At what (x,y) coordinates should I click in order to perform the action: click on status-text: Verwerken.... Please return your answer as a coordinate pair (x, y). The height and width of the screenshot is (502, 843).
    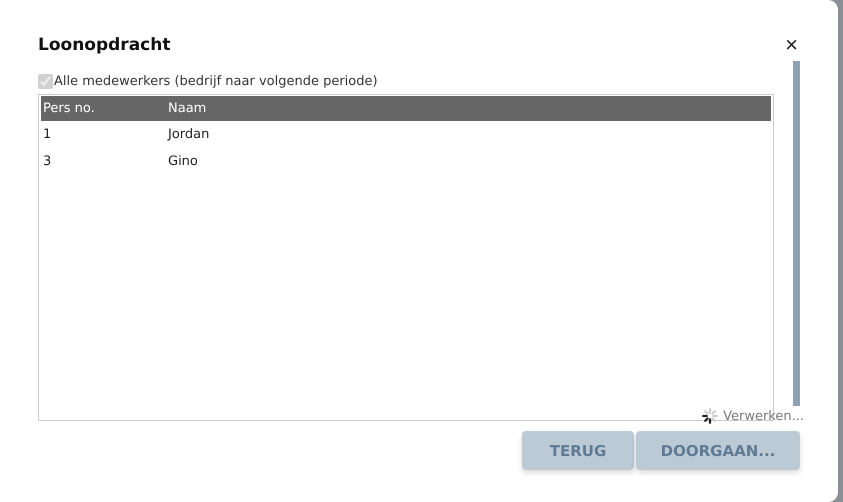
    Looking at the image, I should click on (763, 416).